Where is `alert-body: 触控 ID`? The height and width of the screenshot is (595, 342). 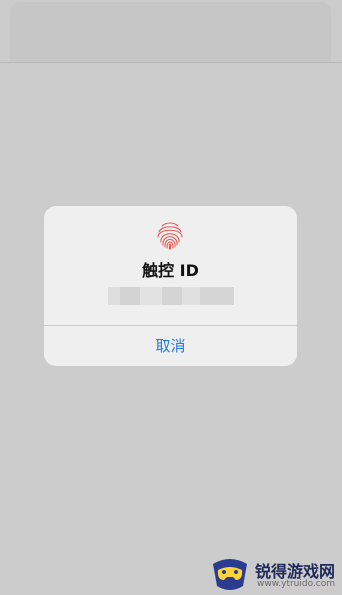 alert-body: 触控 ID is located at coordinates (170, 265).